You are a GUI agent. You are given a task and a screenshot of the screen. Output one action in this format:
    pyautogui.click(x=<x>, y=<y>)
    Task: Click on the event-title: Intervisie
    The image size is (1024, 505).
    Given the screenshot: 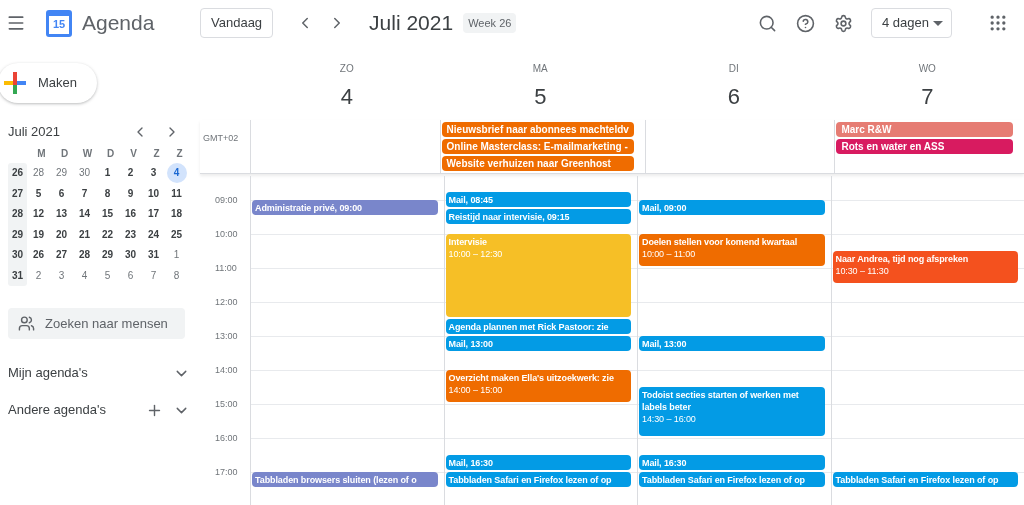 What is the action you would take?
    pyautogui.click(x=468, y=242)
    